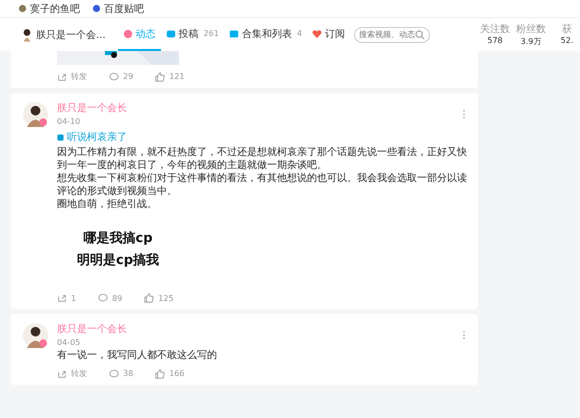  Describe the element at coordinates (262, 185) in the screenshot. I see `post-text: 想先收集一下柯哀粉们对于这件事情的看法，有其他想说的也可以。我会我会选取一部分以读评论的形式做到视频当中。` at that location.